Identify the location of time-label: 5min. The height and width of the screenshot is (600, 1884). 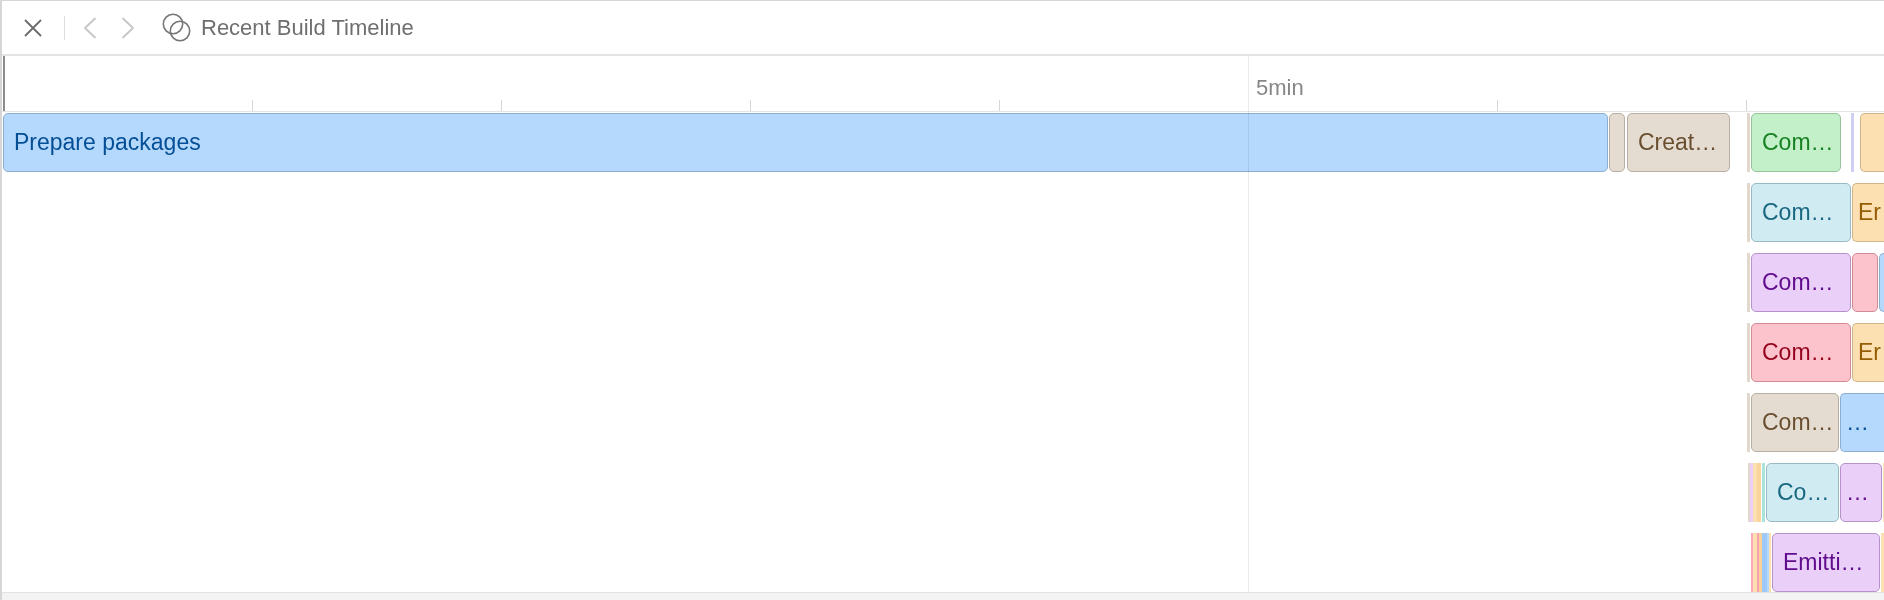
(1280, 88).